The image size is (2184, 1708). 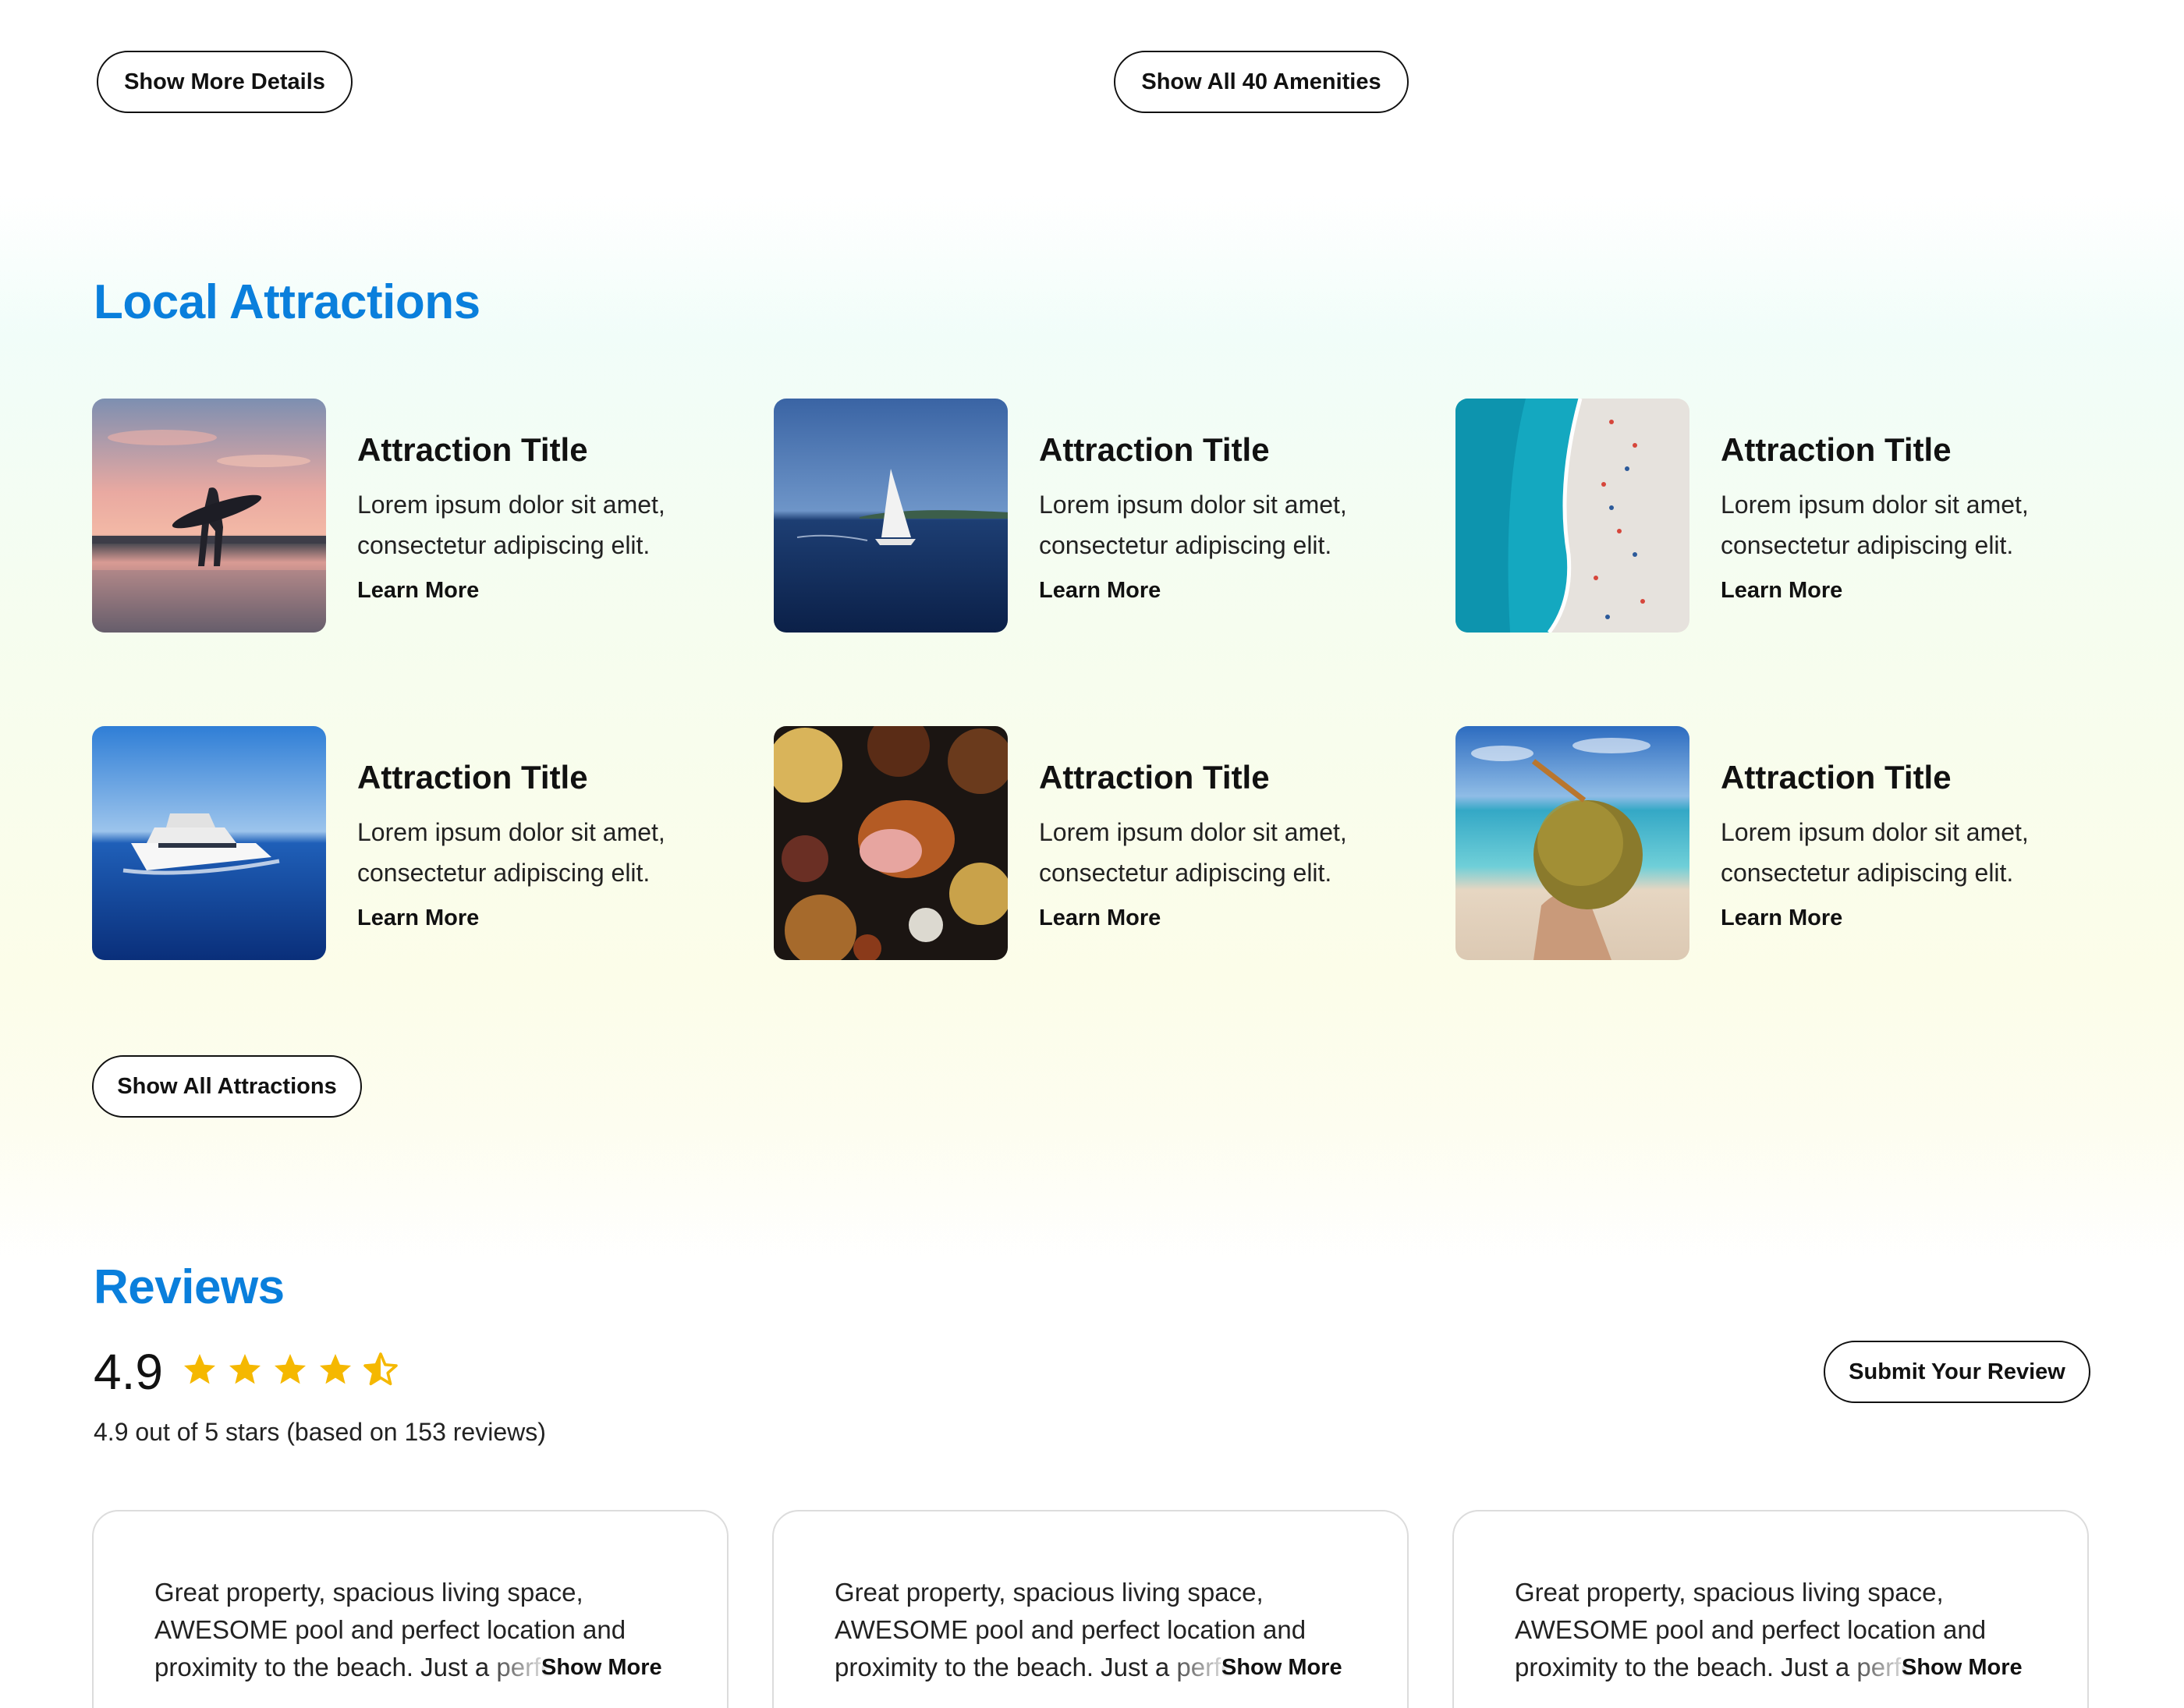 I want to click on submit-review-button: Submit Your Review, so click(x=1957, y=1372).